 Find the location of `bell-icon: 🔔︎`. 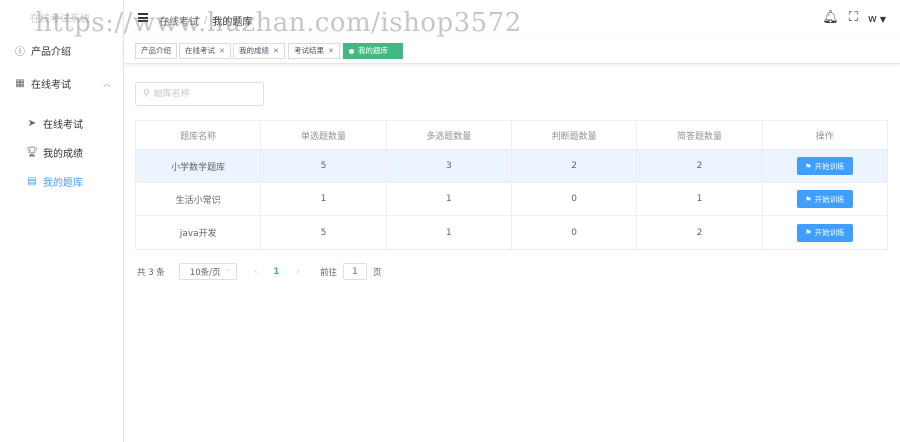

bell-icon: 🔔︎ is located at coordinates (830, 18).